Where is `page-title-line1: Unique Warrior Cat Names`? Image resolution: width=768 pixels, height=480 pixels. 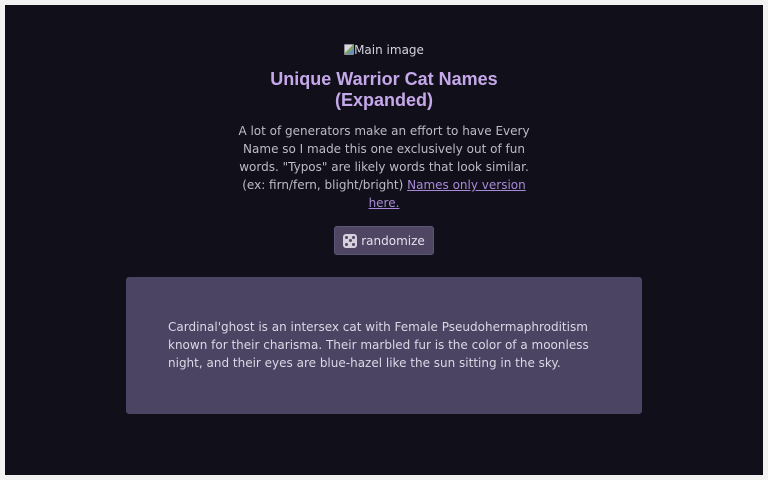
page-title-line1: Unique Warrior Cat Names is located at coordinates (384, 79).